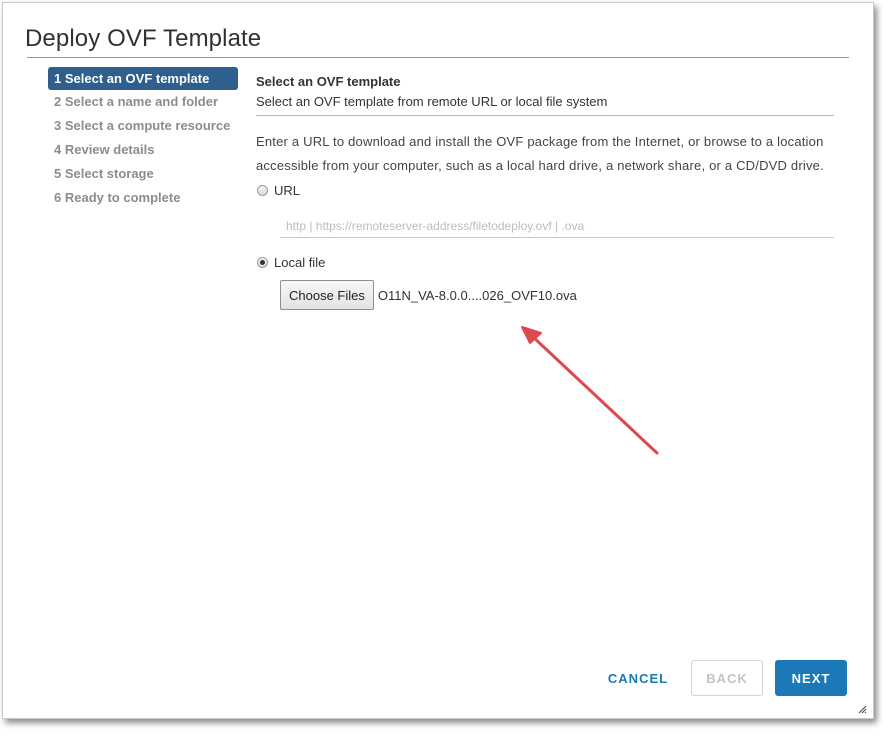  I want to click on url-radio-label: URL, so click(287, 190).